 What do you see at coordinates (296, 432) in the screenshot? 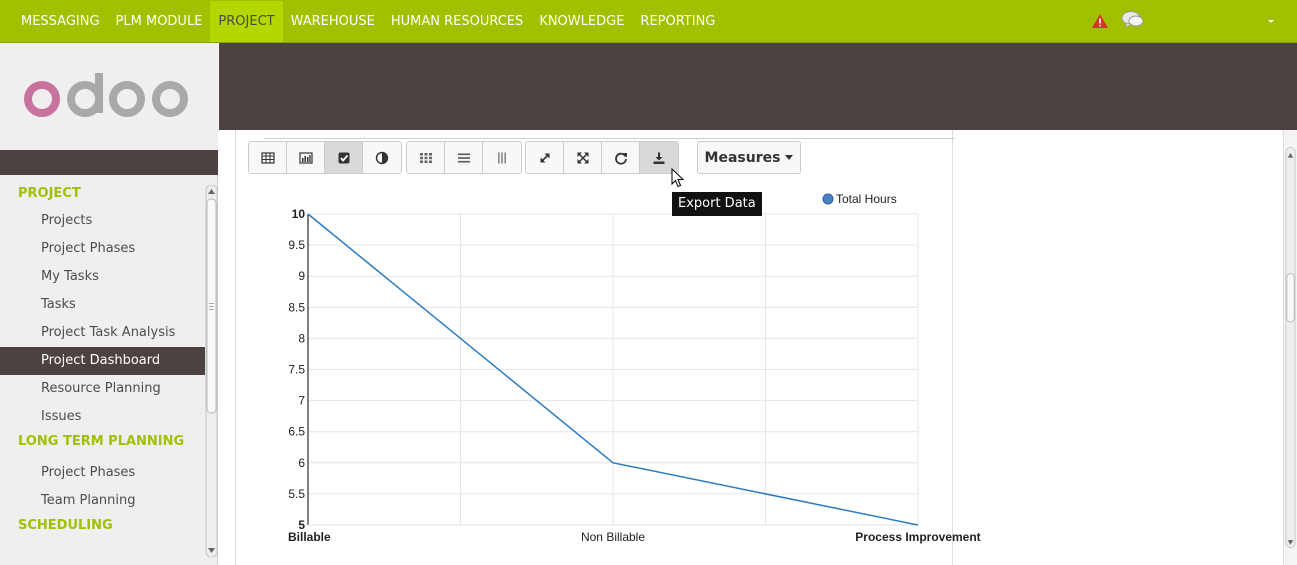
I see `y-tick-label: 6.5` at bounding box center [296, 432].